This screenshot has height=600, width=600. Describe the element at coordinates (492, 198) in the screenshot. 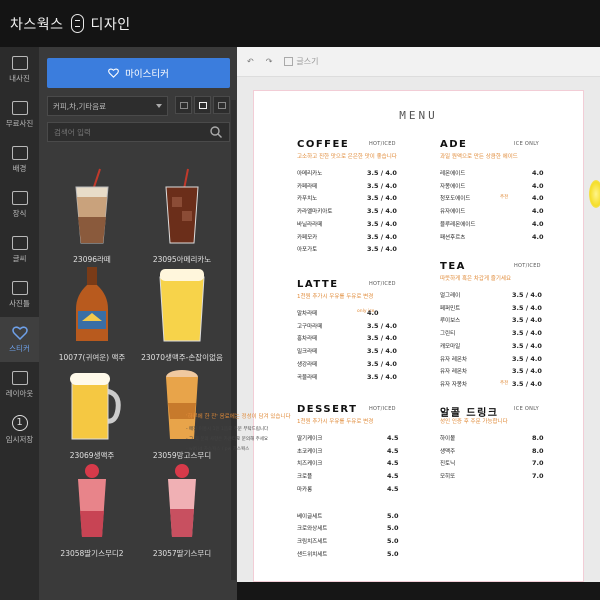

I see `menu-item: 청포도에이드 추천 4.0` at that location.